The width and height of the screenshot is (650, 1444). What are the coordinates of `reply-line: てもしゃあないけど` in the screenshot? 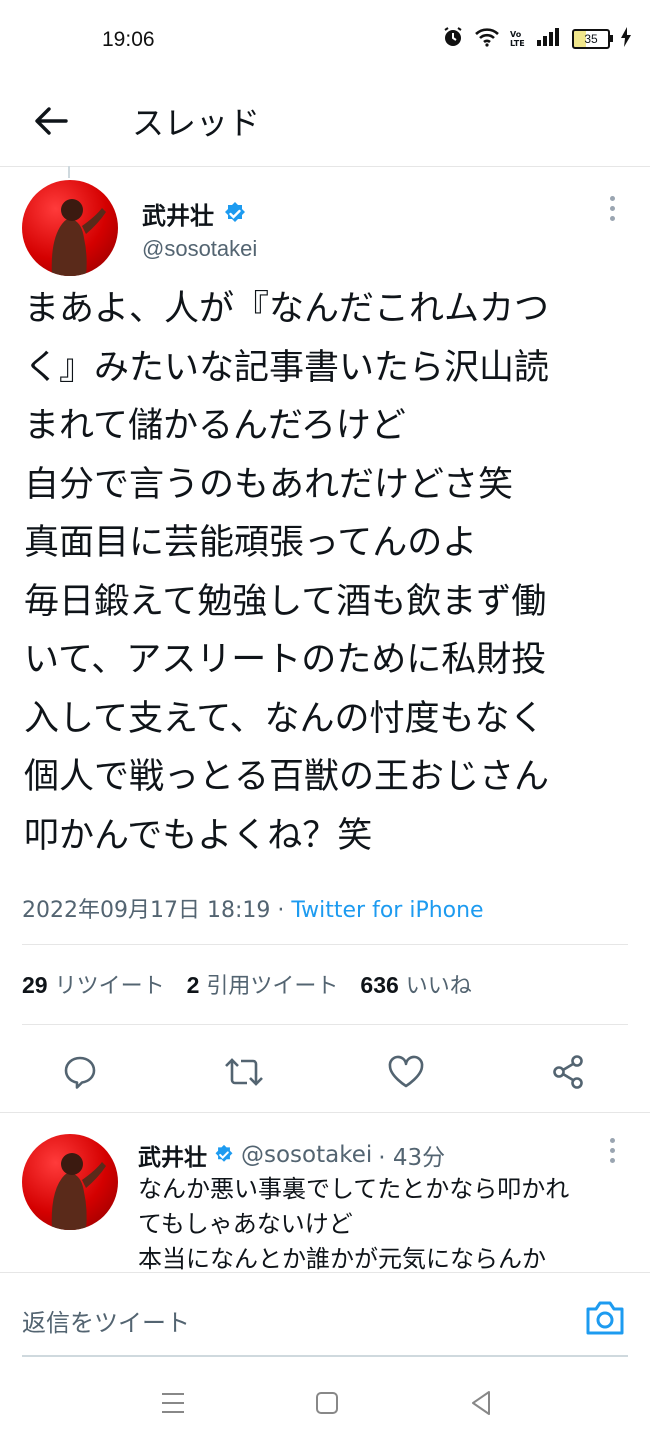 It's located at (245, 1224).